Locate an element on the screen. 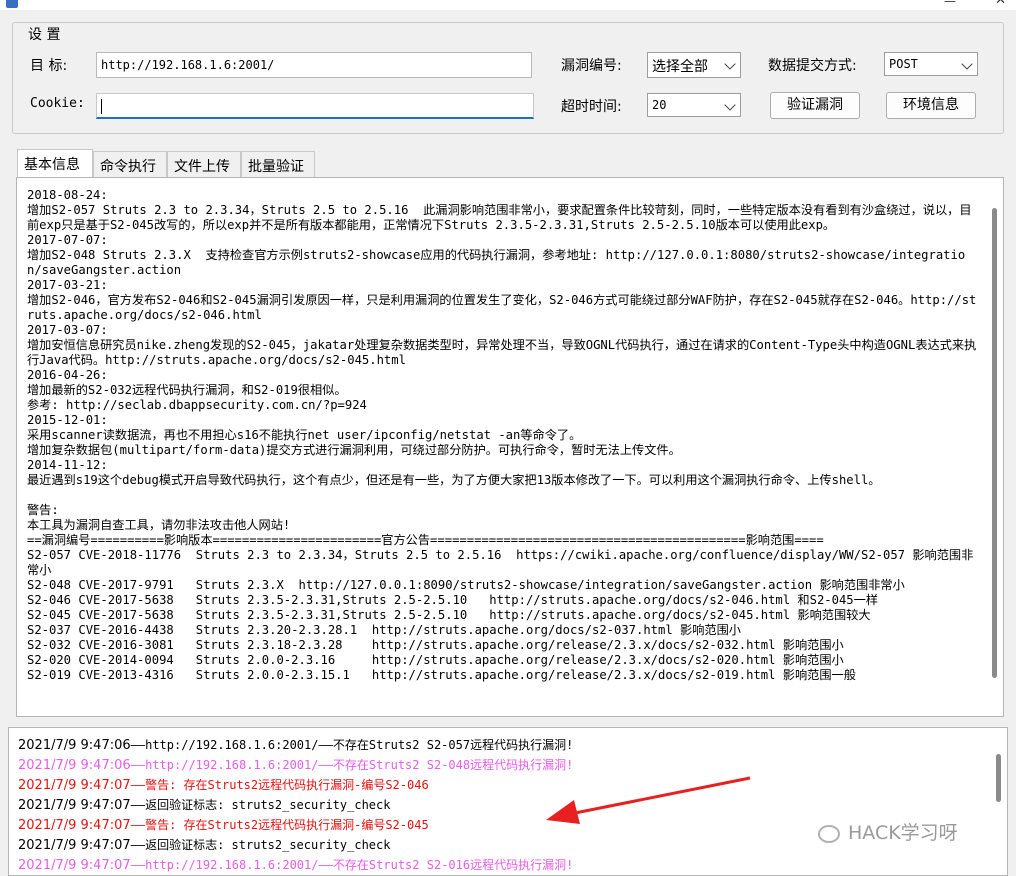 The height and width of the screenshot is (876, 1016). log-message: ——警告: 存在Struts2远程代码执行漏洞-编号S2-045 is located at coordinates (279, 825).